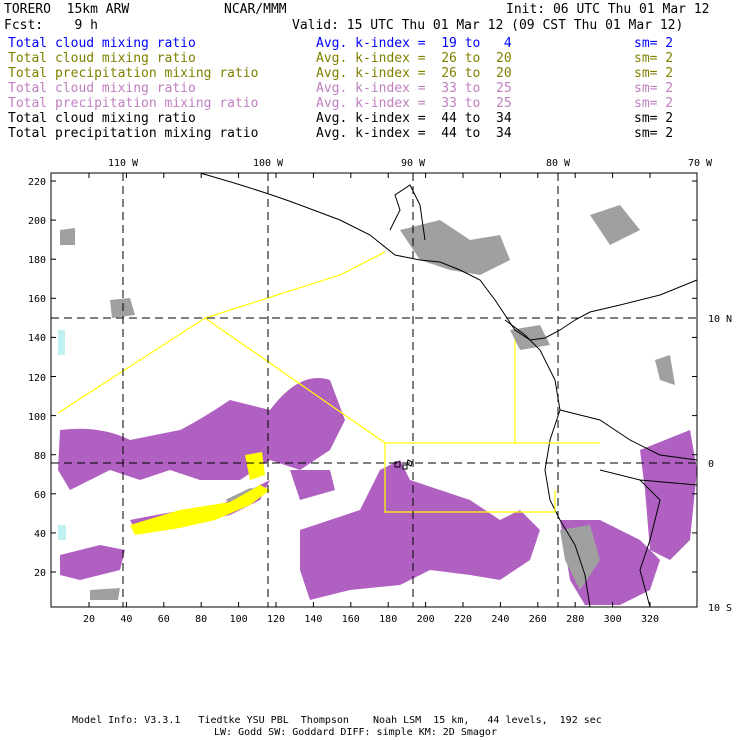  What do you see at coordinates (36, 182) in the screenshot?
I see `y-grid-label: 220` at bounding box center [36, 182].